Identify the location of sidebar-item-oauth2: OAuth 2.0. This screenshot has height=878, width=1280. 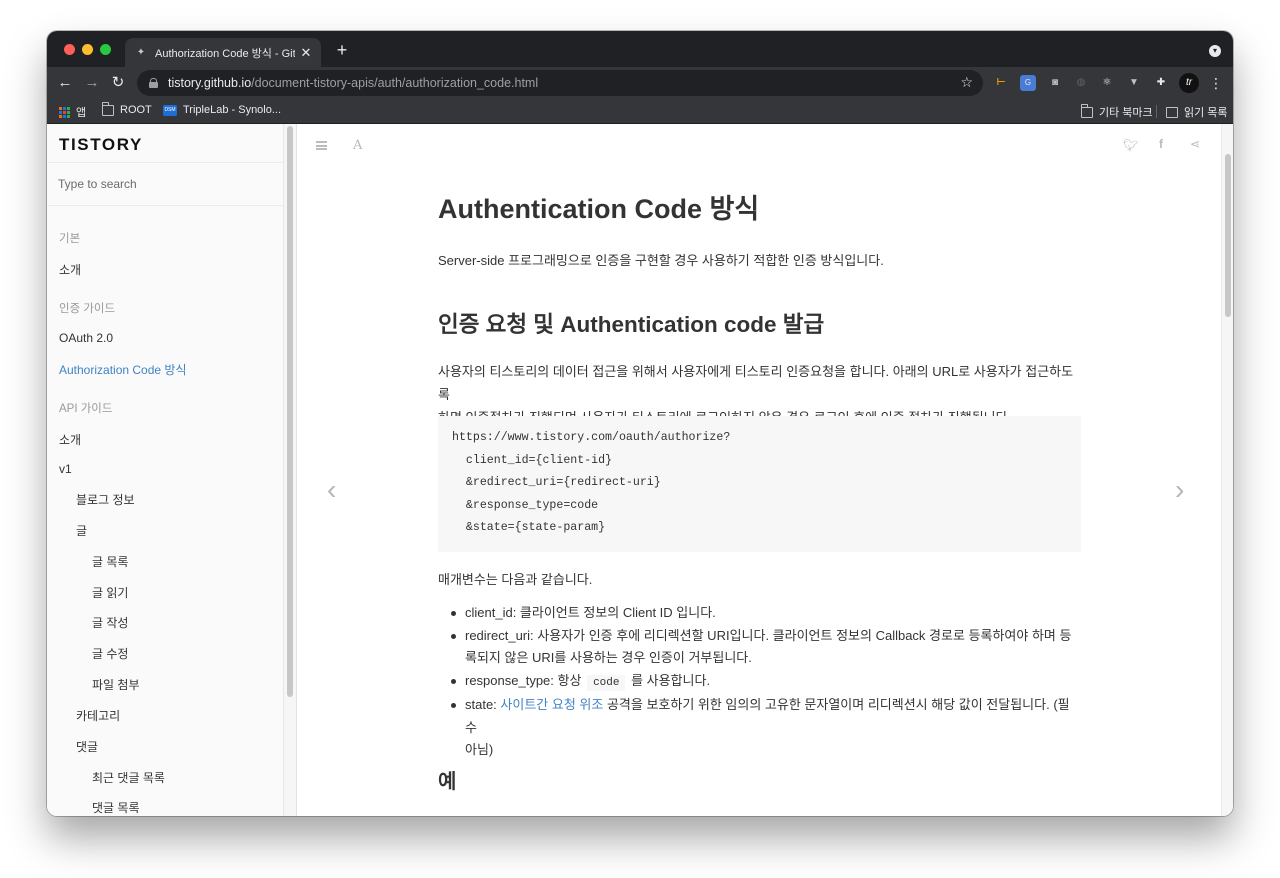
(86, 338).